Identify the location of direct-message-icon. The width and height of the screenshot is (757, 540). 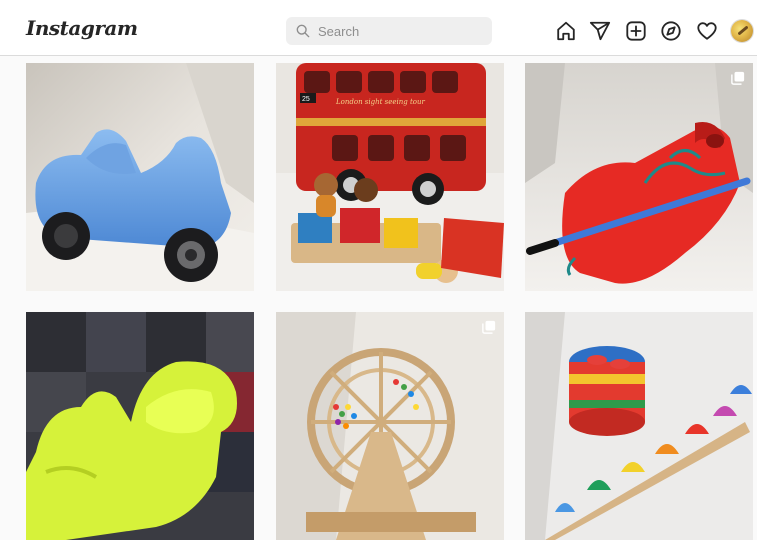
(600, 31).